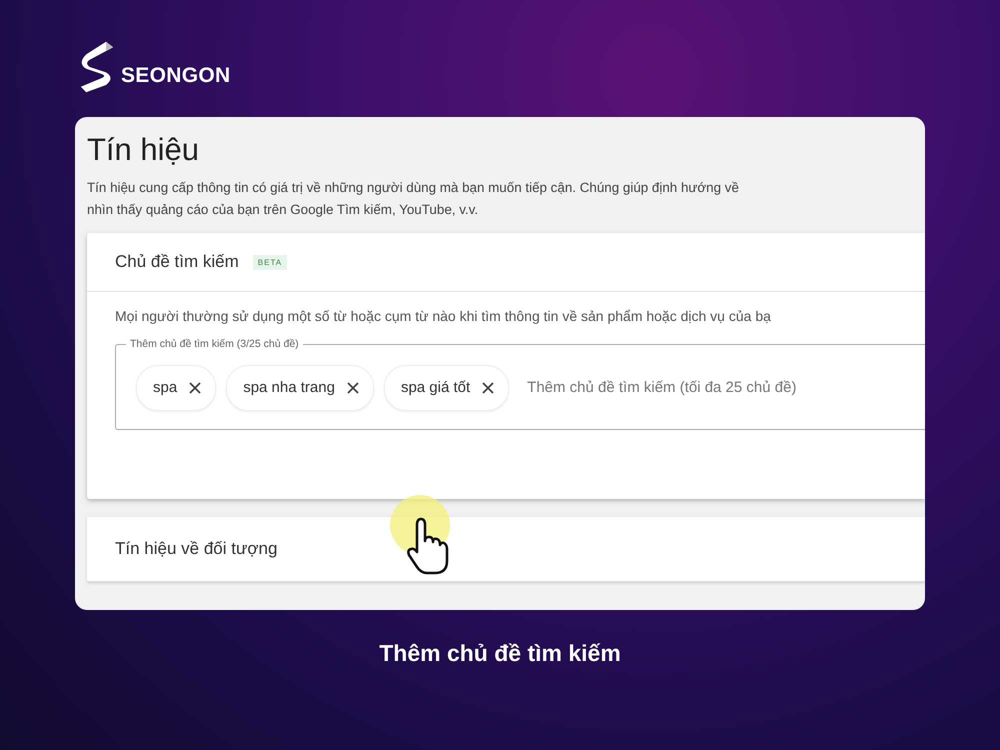 This screenshot has width=1000, height=750. What do you see at coordinates (413, 199) in the screenshot?
I see `description: Tín hiệu cung cấp thông tin có giá trị về những người dùng mà bạn muốn tiếp cận. Chúng giúp định hướng về nhìn thấy quảng cáo của bạn trên Google Tìm kiếm, YouTube, v.v.` at bounding box center [413, 199].